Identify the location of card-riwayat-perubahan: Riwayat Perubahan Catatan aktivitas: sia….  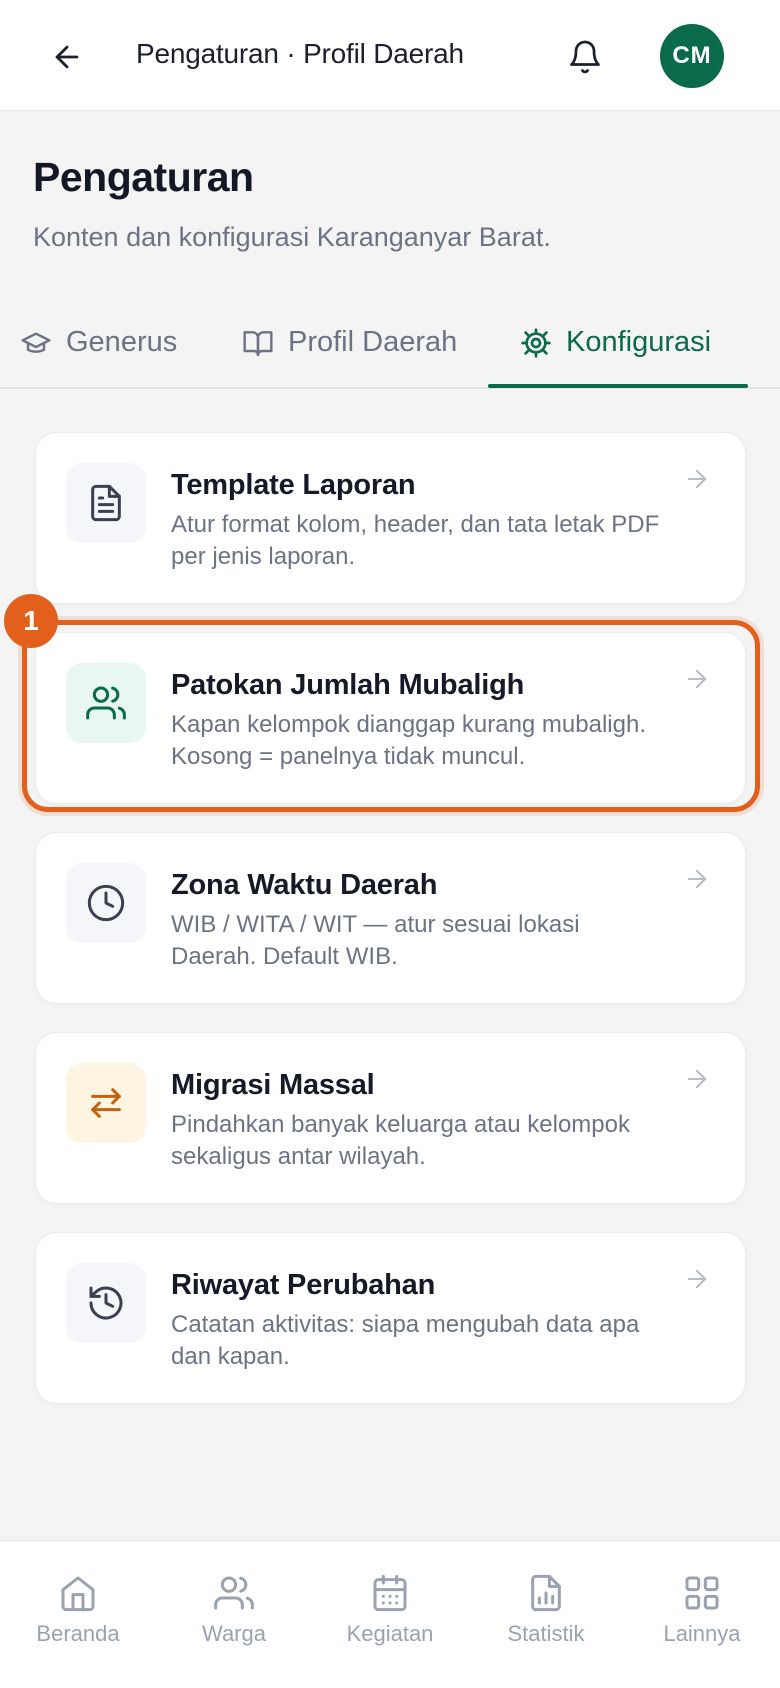
(390, 1318).